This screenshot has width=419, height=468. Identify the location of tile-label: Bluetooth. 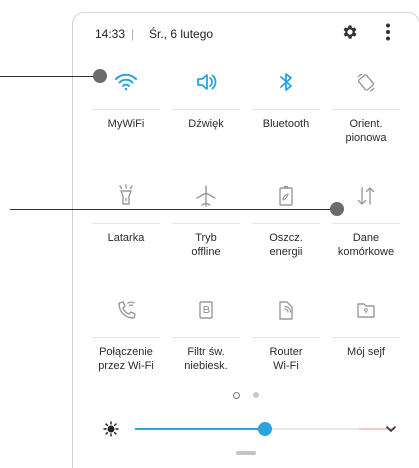
(286, 124).